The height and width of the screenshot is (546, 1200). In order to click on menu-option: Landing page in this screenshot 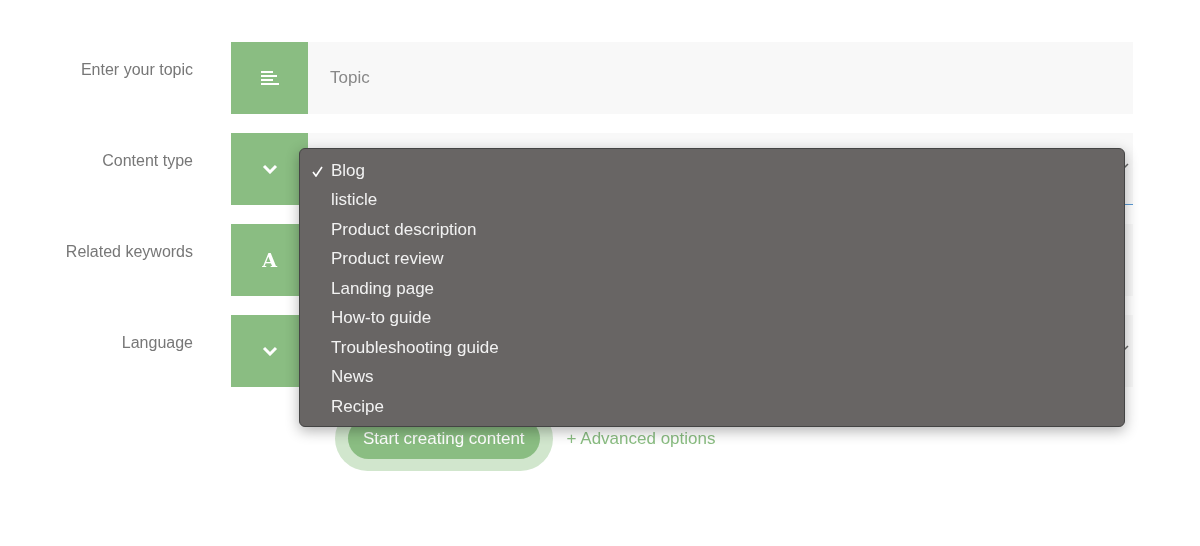, I will do `click(712, 289)`.